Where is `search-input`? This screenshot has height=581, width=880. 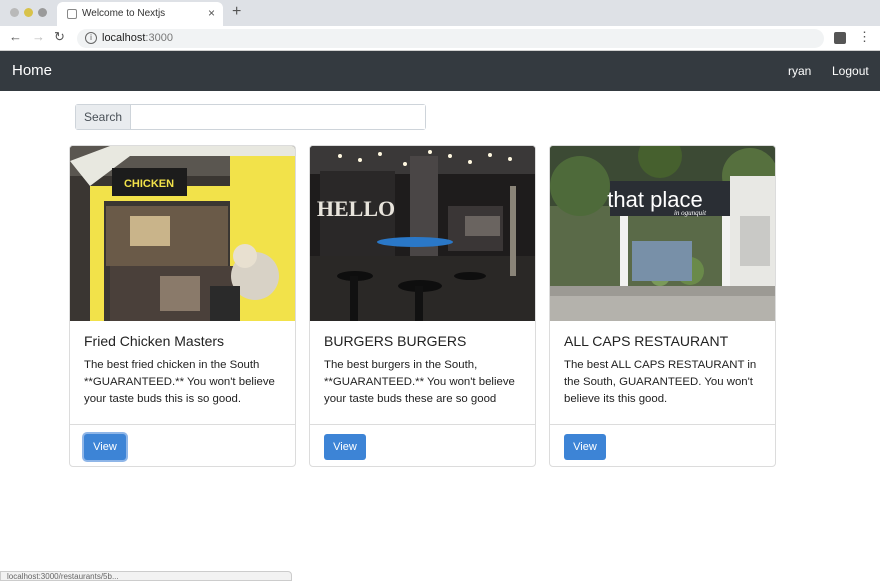 search-input is located at coordinates (278, 117).